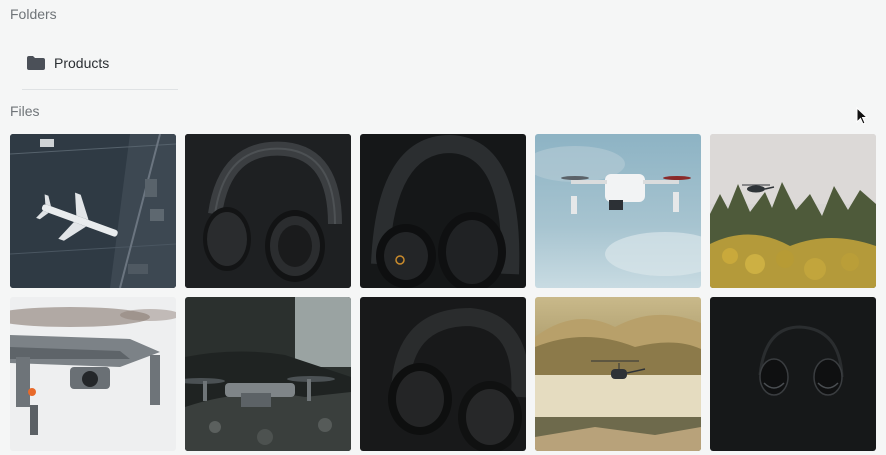 This screenshot has width=886, height=455. What do you see at coordinates (33, 14) in the screenshot?
I see `folders-section-title: Folders` at bounding box center [33, 14].